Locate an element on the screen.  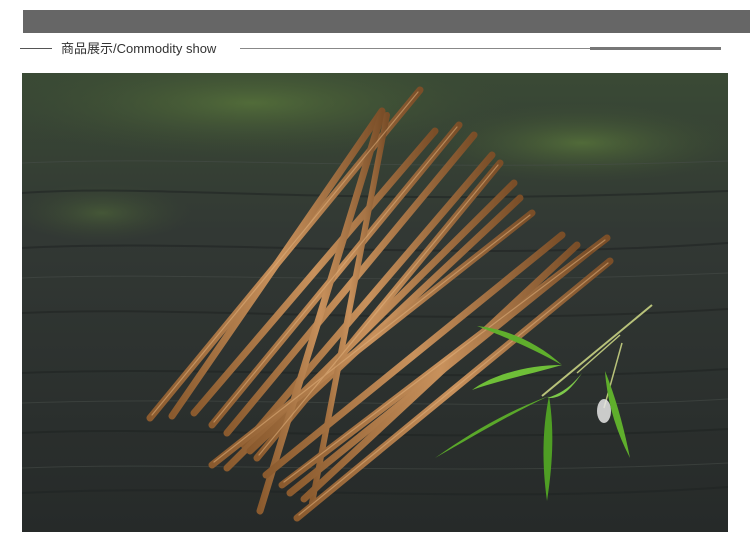
header-rule-left is located at coordinates (36, 48).